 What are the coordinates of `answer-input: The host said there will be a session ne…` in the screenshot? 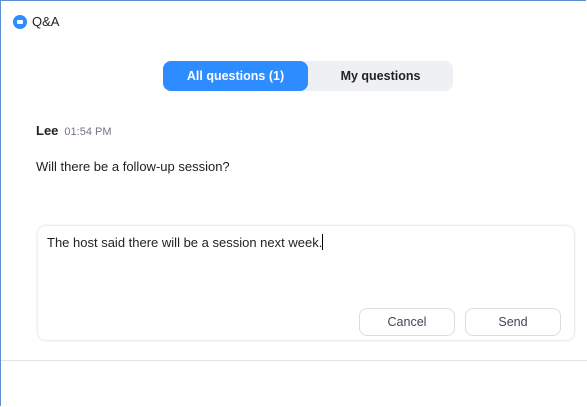 It's located at (305, 264).